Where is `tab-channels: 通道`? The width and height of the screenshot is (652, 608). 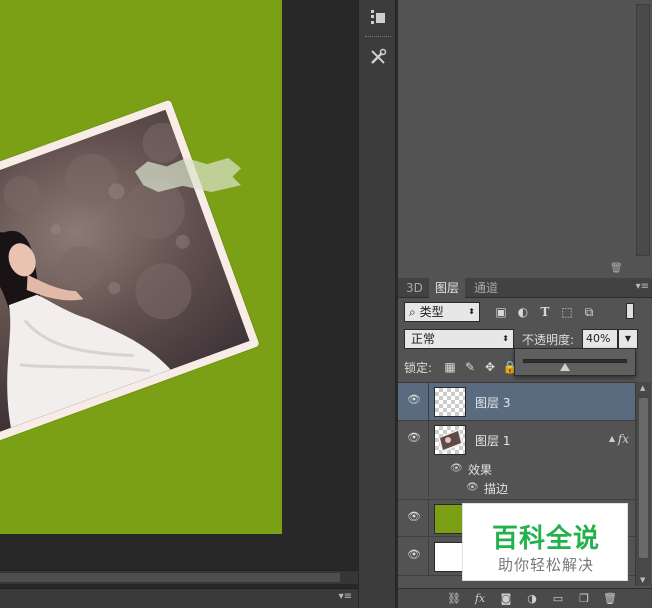
tab-channels: 通道 is located at coordinates (486, 288).